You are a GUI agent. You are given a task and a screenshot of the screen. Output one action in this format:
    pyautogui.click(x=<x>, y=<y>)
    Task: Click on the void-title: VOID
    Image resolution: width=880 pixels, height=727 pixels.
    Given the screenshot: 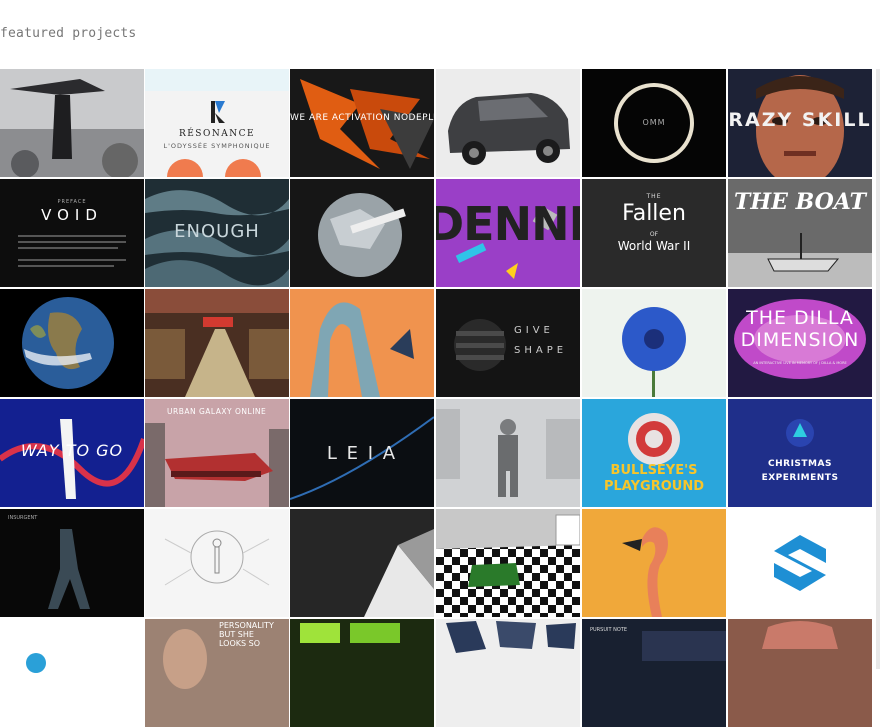 What is the action you would take?
    pyautogui.click(x=72, y=215)
    